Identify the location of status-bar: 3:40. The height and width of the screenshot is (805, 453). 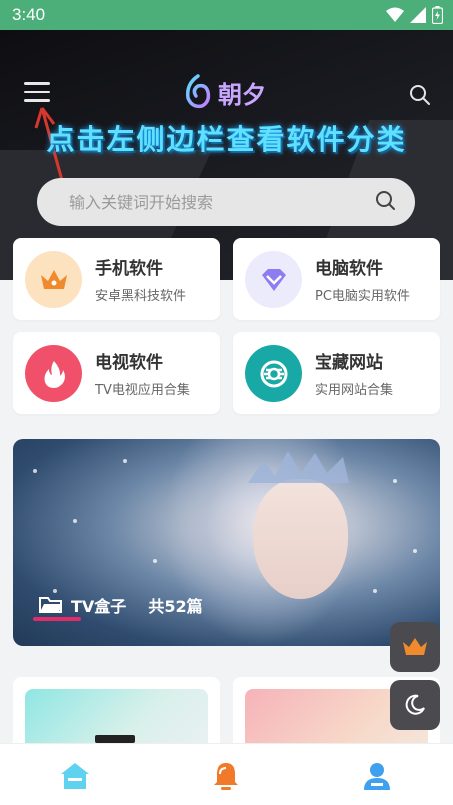
(226, 15).